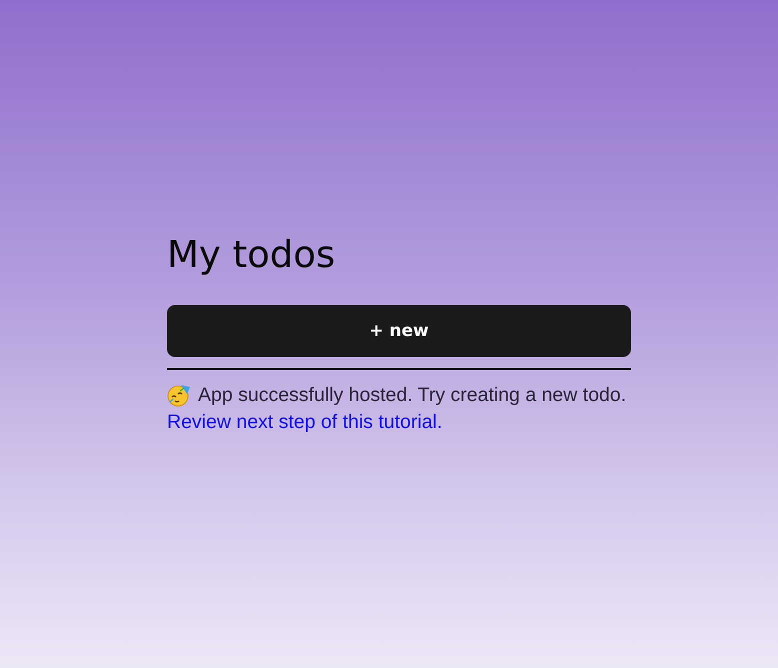  What do you see at coordinates (251, 255) in the screenshot?
I see `page-heading: My todos` at bounding box center [251, 255].